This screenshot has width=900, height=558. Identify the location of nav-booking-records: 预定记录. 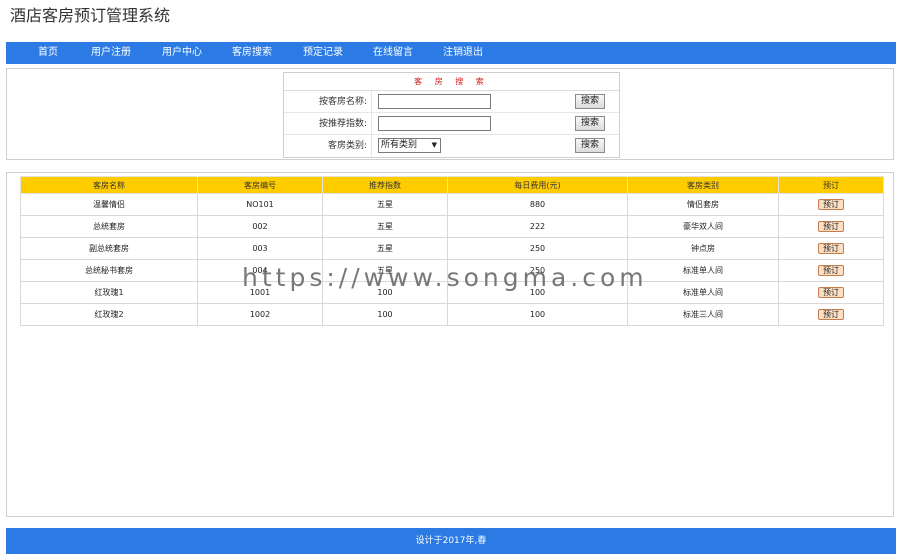
(323, 53).